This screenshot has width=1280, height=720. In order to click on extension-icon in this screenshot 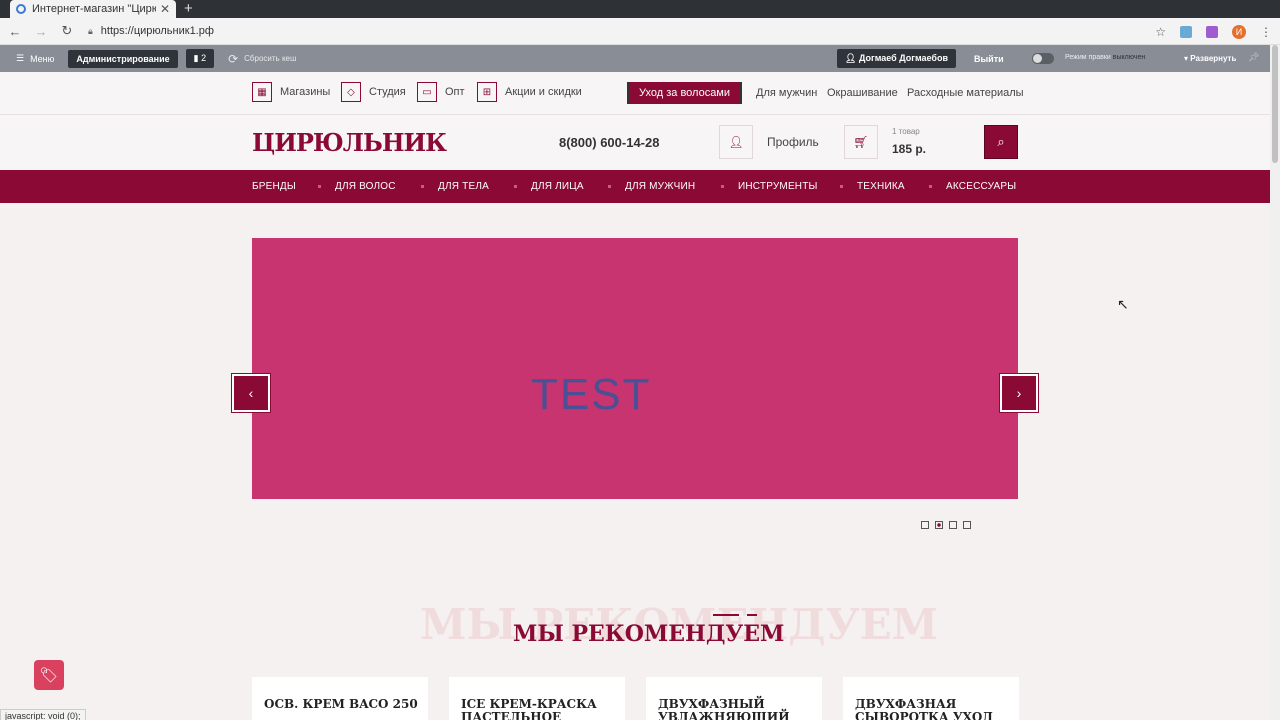, I will do `click(1186, 31)`.